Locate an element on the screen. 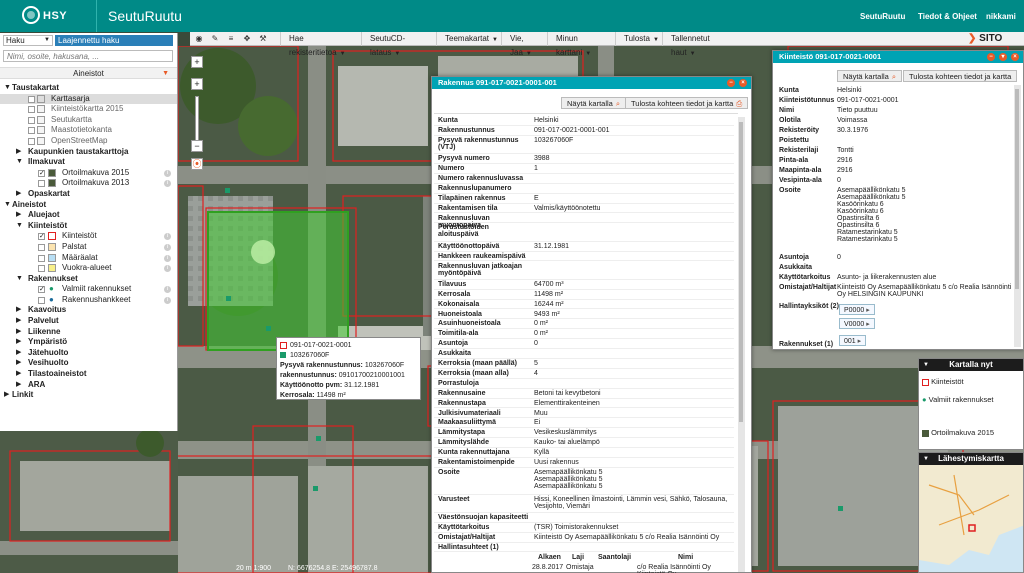  layer-item: Maastotietokanta is located at coordinates (88, 130).